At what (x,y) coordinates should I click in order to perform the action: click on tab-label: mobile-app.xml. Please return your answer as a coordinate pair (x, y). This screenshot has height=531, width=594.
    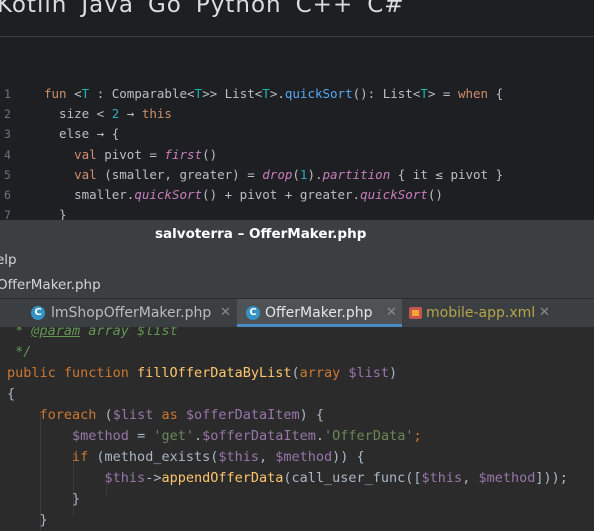
    Looking at the image, I should click on (481, 313).